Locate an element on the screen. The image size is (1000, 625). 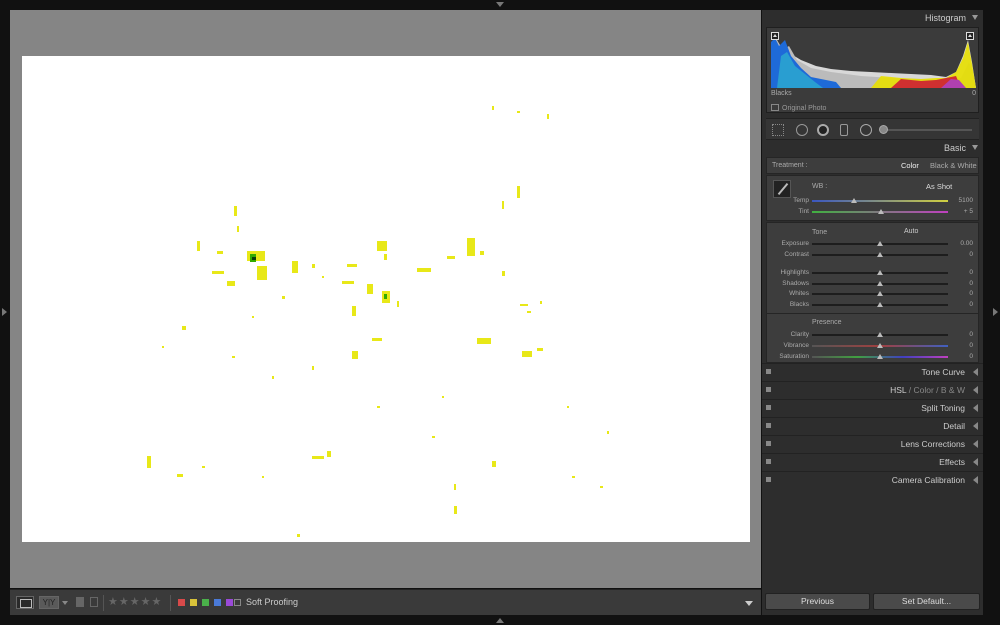
color-label-blue is located at coordinates (217, 602).